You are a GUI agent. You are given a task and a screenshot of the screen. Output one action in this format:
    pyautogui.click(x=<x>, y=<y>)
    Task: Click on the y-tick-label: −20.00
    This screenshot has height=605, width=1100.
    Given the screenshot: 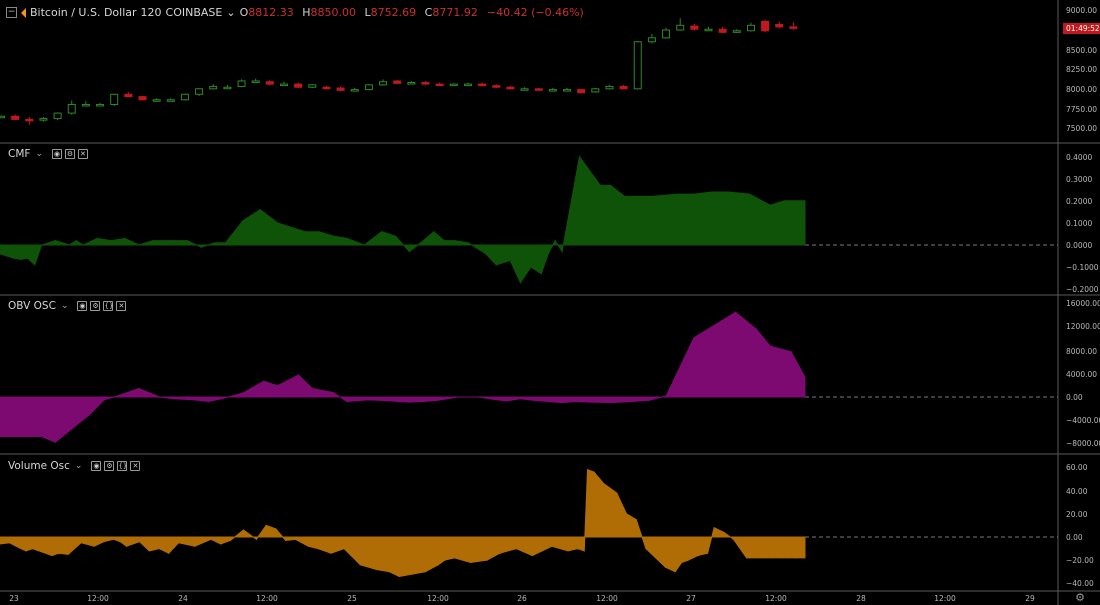 What is the action you would take?
    pyautogui.click(x=1080, y=560)
    